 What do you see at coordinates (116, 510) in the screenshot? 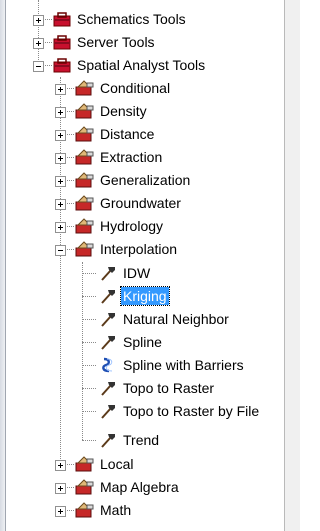
I see `tree-item-label: Math` at bounding box center [116, 510].